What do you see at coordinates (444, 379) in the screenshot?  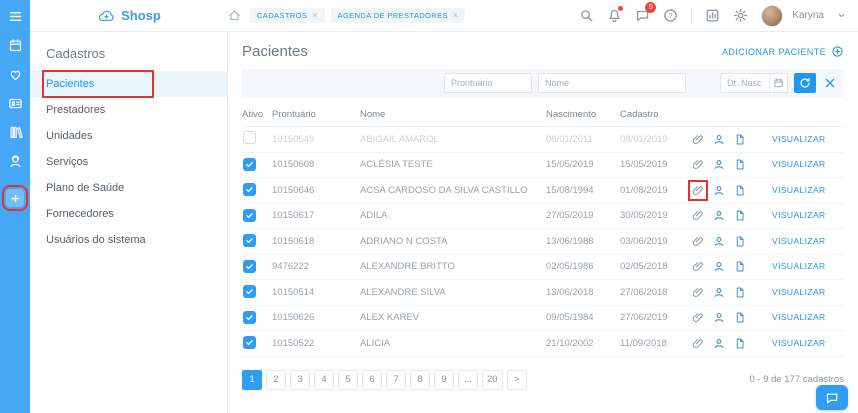 I see `page-button: 9` at bounding box center [444, 379].